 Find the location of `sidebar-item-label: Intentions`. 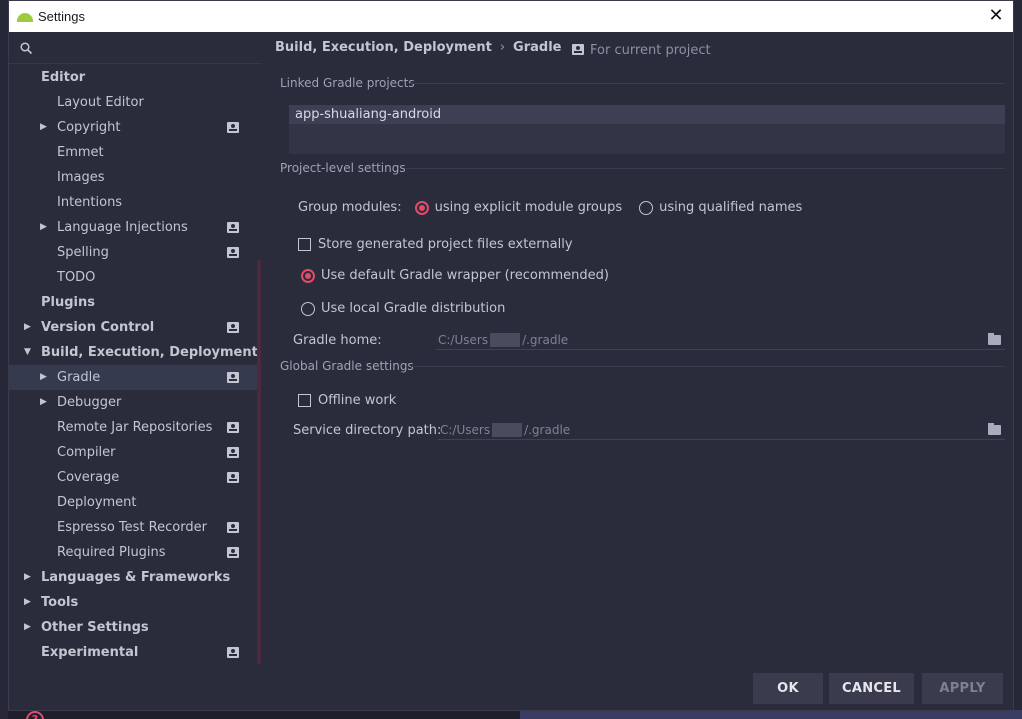

sidebar-item-label: Intentions is located at coordinates (90, 202).